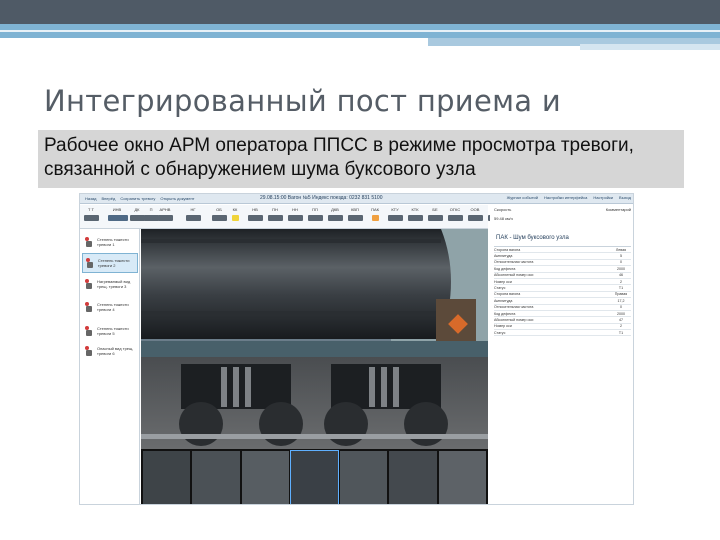 The image size is (720, 540). Describe the element at coordinates (235, 214) in the screenshot. I see `sensor-indicator: КК` at that location.